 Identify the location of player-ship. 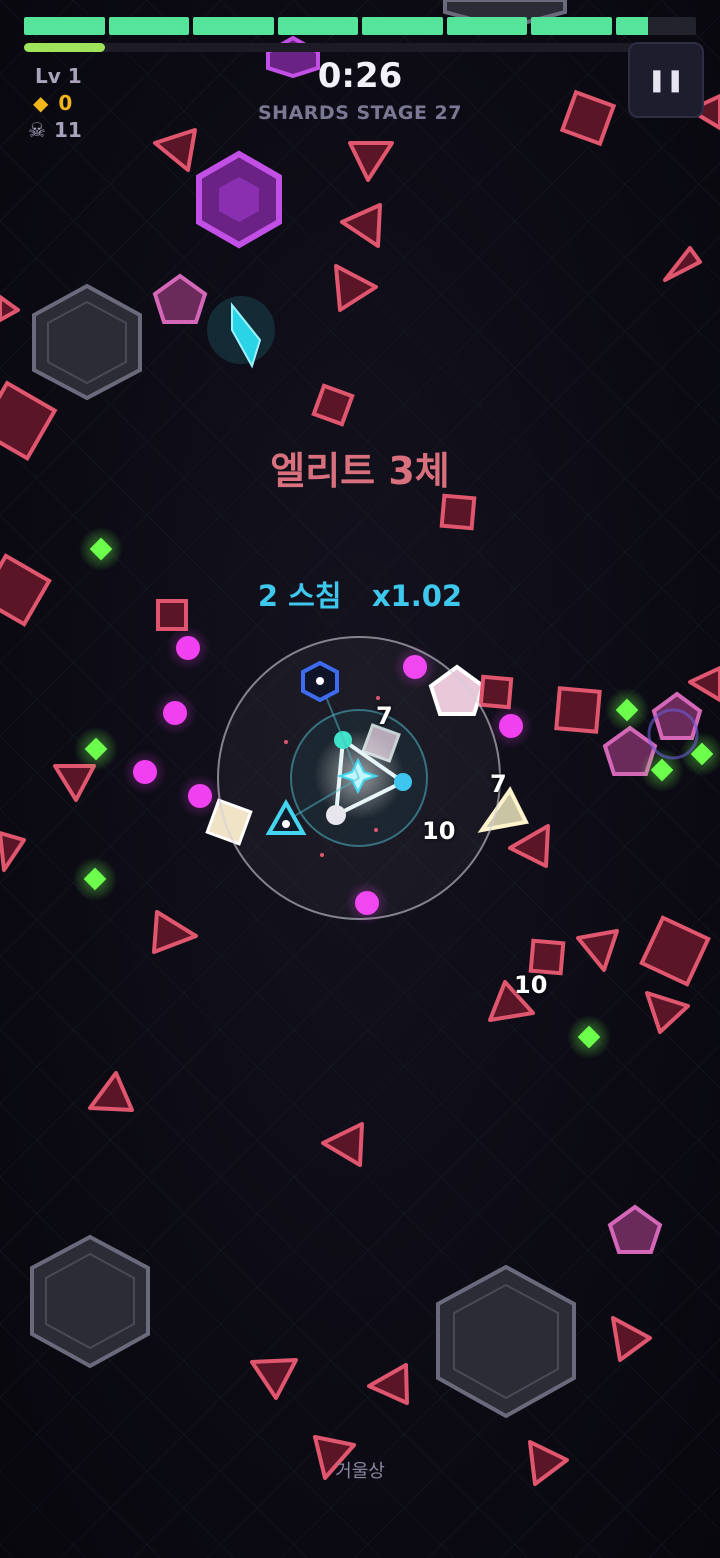
(359, 778).